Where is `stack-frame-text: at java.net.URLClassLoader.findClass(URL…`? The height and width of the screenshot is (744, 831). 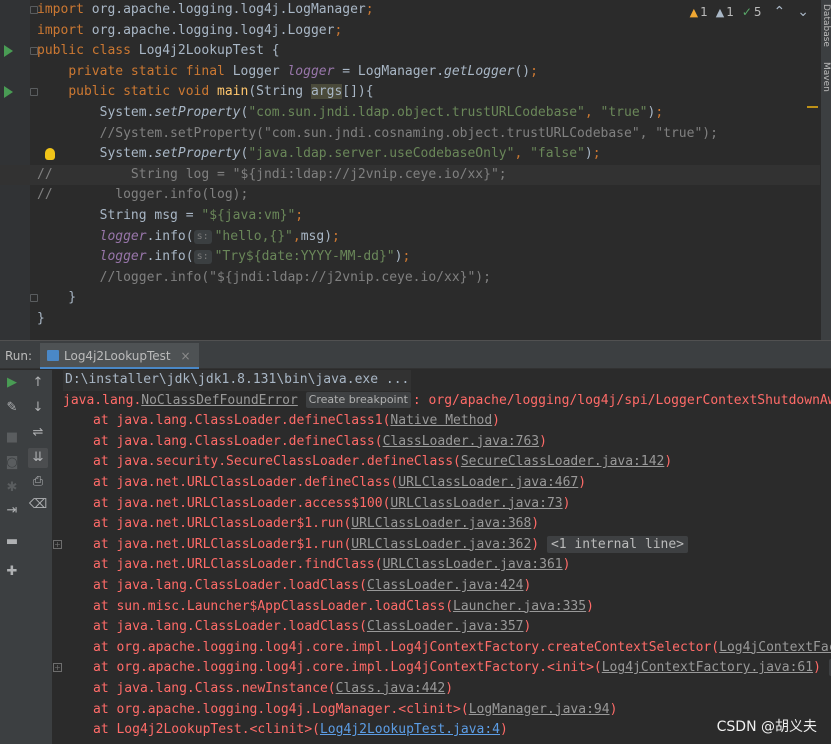
stack-frame-text: at java.net.URLClassLoader.findClass(URL… is located at coordinates (331, 565).